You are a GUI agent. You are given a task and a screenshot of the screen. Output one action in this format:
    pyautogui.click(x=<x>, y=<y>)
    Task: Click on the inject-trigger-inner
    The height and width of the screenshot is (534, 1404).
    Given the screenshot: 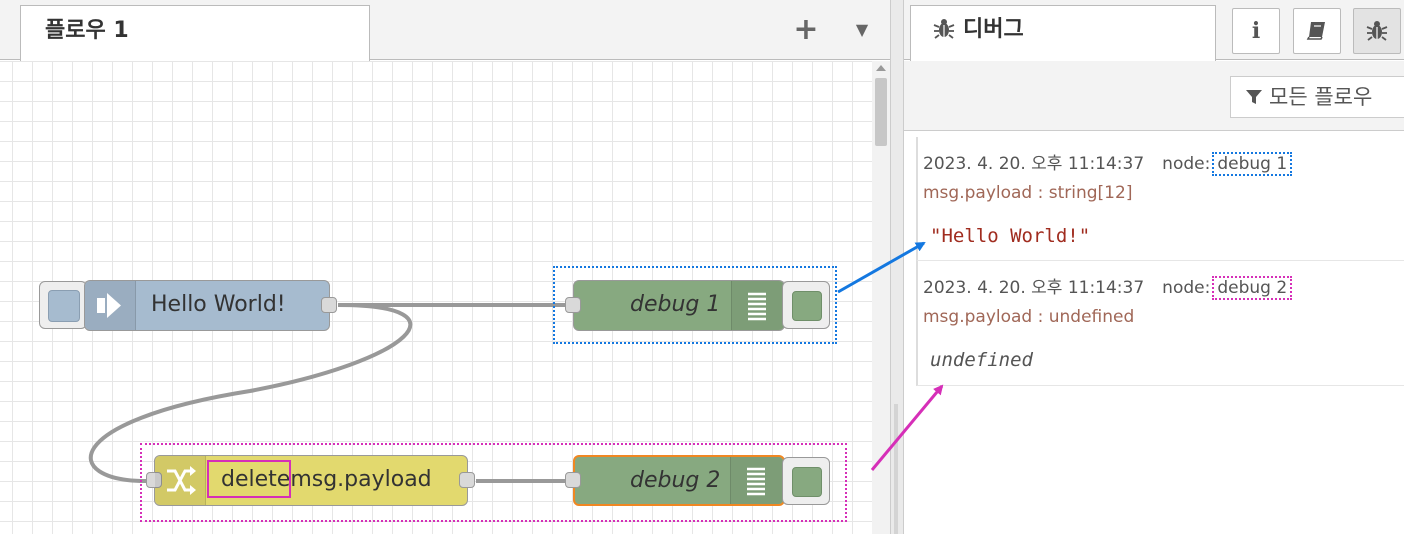 What is the action you would take?
    pyautogui.click(x=64, y=306)
    